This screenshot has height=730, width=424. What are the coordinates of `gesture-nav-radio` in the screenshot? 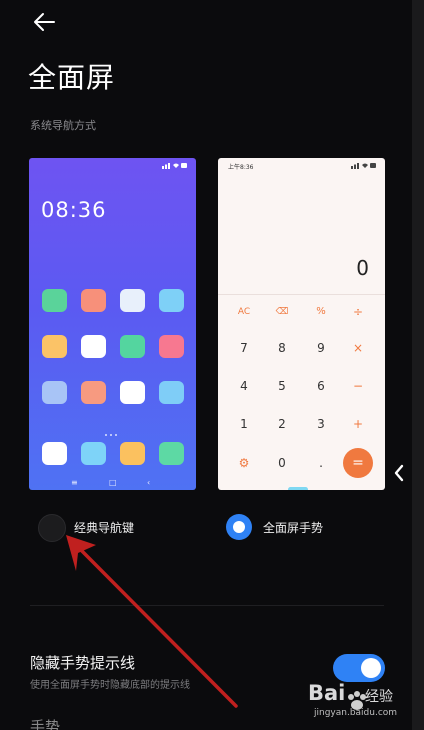 It's located at (239, 527).